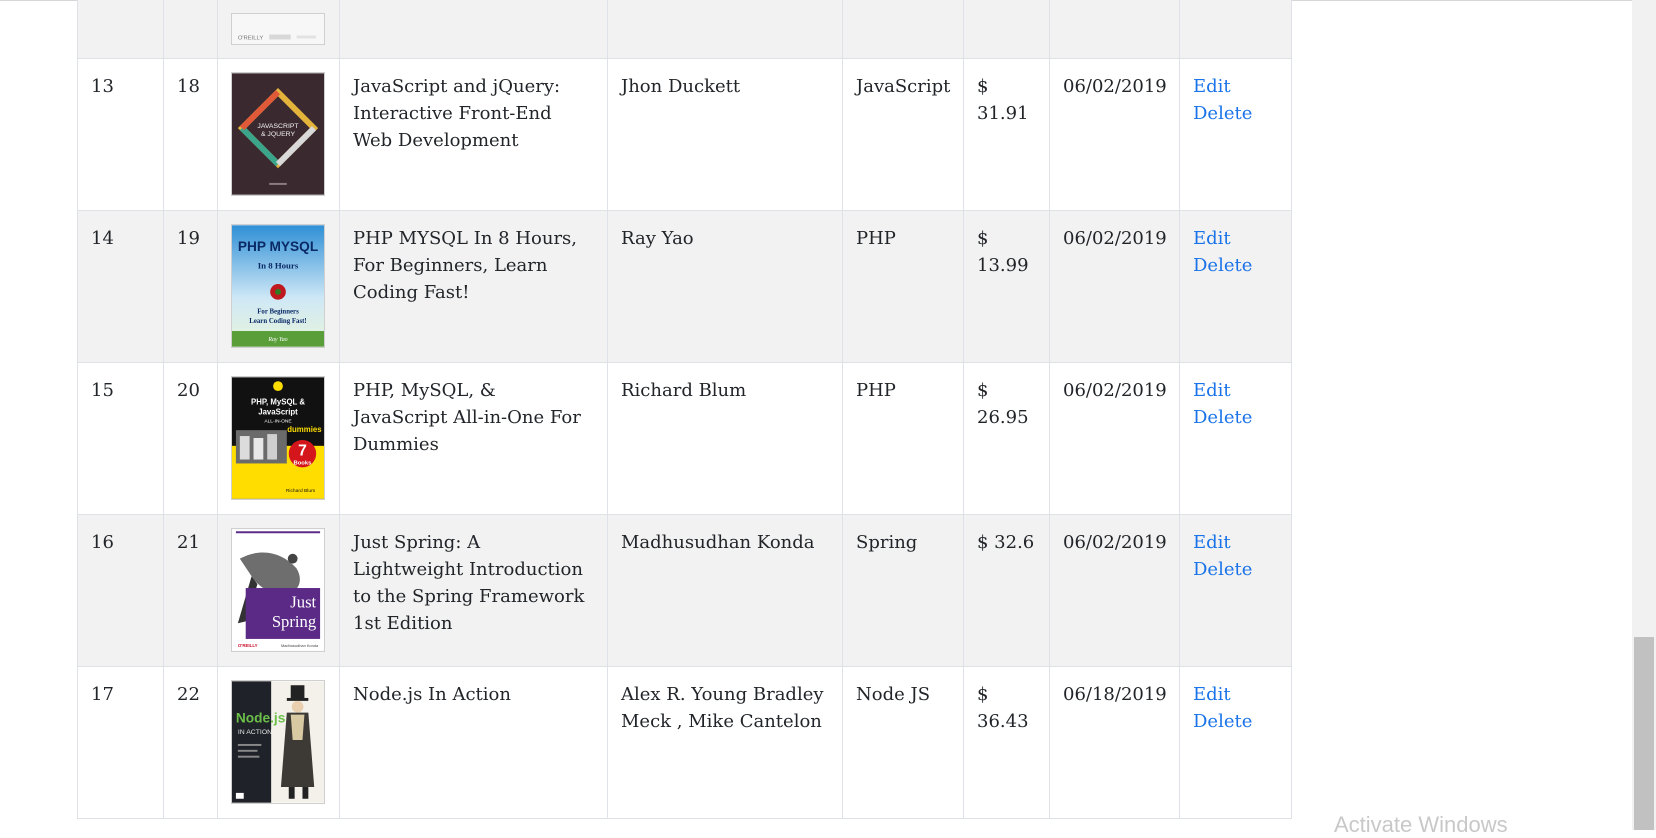 This screenshot has width=1656, height=838. What do you see at coordinates (120, 742) in the screenshot?
I see `row-number: 17` at bounding box center [120, 742].